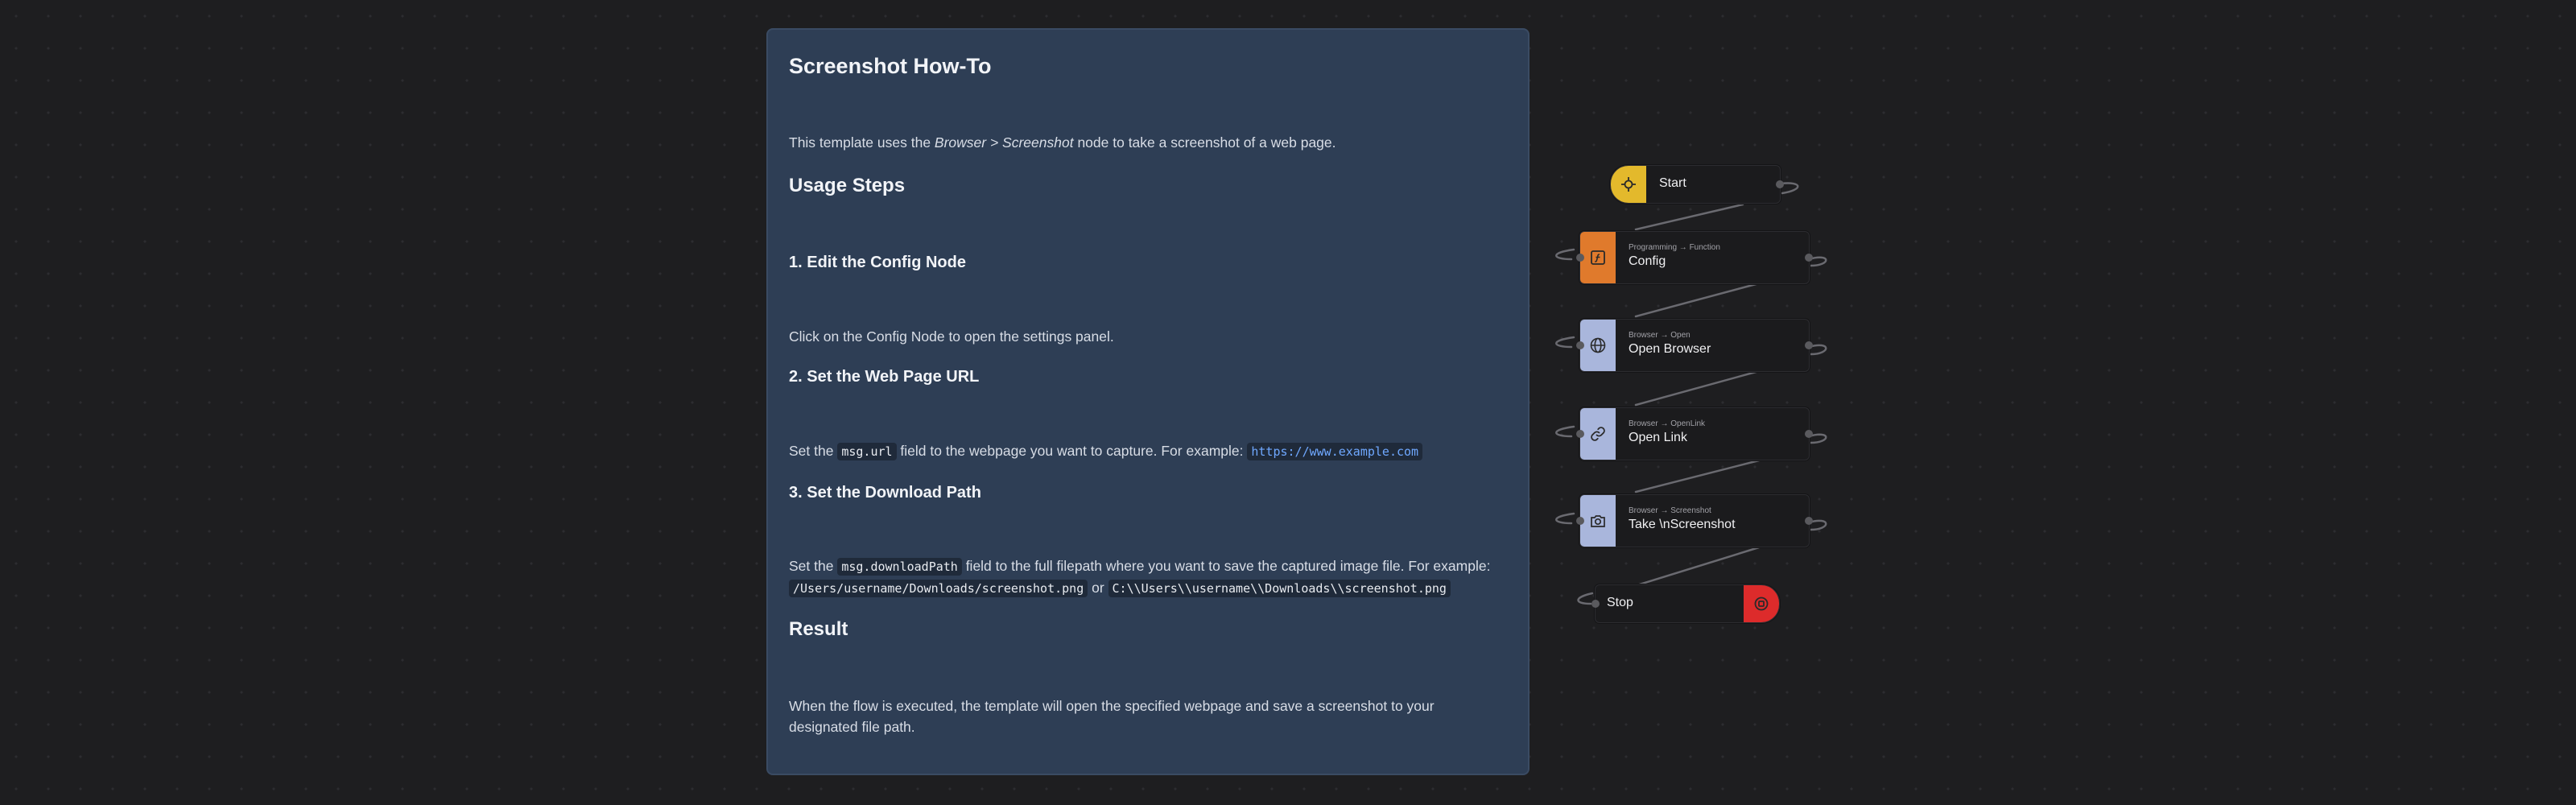  I want to click on open-browser-node-subtitle: Browser → Open, so click(1659, 335).